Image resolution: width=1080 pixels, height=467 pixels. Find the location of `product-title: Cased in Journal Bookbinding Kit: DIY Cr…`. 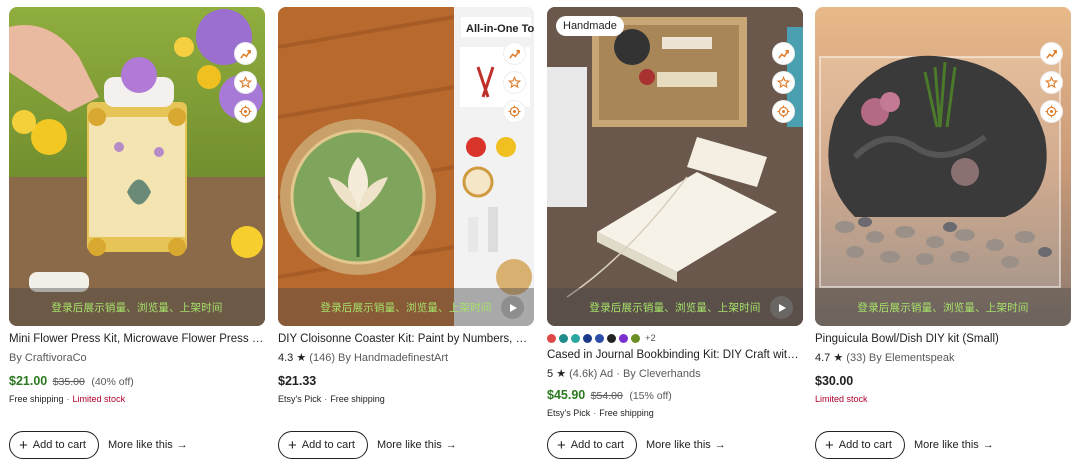

product-title: Cased in Journal Bookbinding Kit: DIY Cr… is located at coordinates (675, 355).